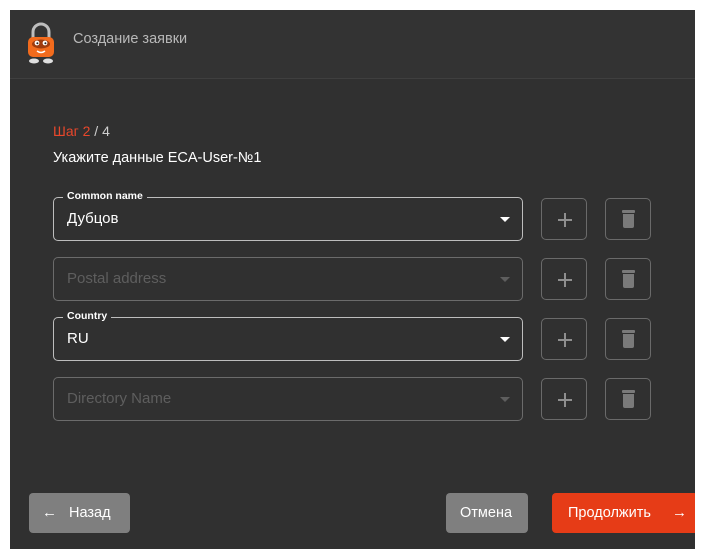 The width and height of the screenshot is (705, 549). What do you see at coordinates (288, 335) in the screenshot?
I see `country-select: Country RU` at bounding box center [288, 335].